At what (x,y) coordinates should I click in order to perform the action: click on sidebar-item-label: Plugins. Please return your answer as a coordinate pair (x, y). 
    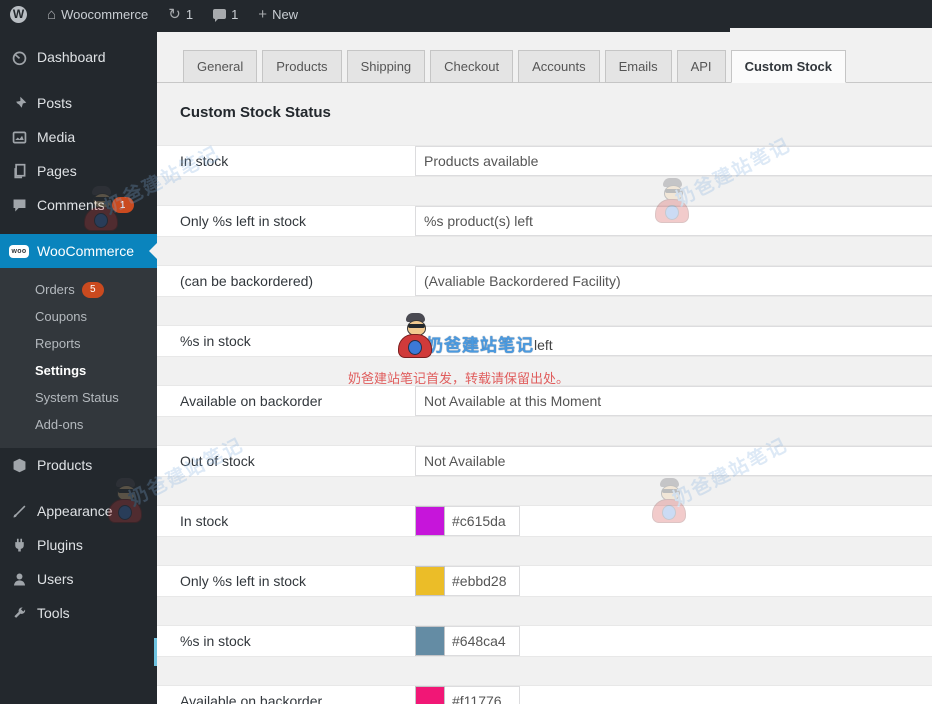
    Looking at the image, I should click on (60, 545).